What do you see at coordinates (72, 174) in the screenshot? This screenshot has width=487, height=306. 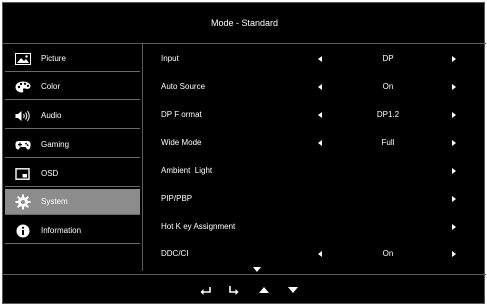 I see `sidebar-item-osd: OSD` at bounding box center [72, 174].